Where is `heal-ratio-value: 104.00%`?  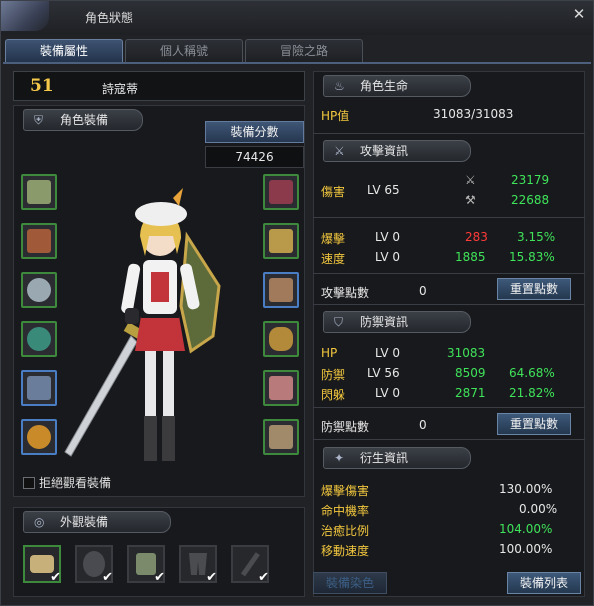
heal-ratio-value: 104.00% is located at coordinates (526, 529).